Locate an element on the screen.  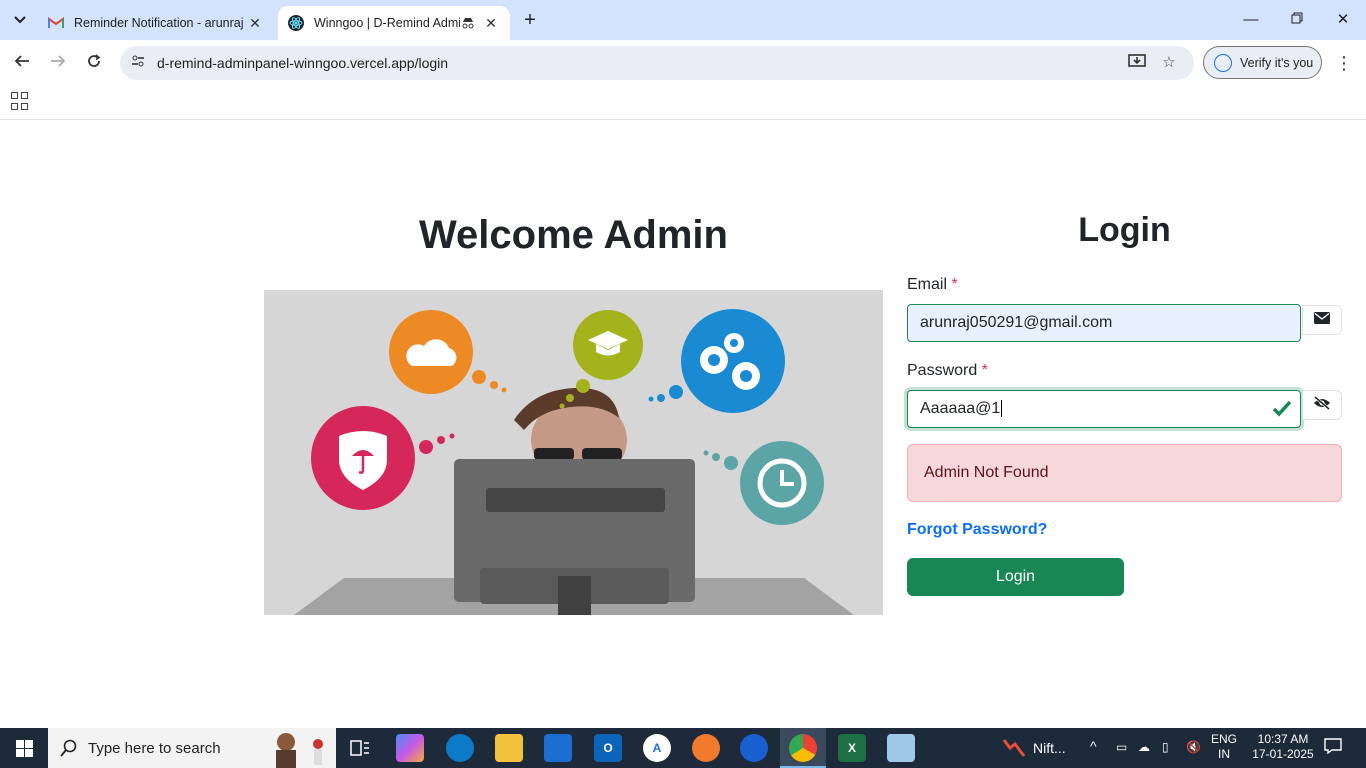
feather-app-icon is located at coordinates (706, 748).